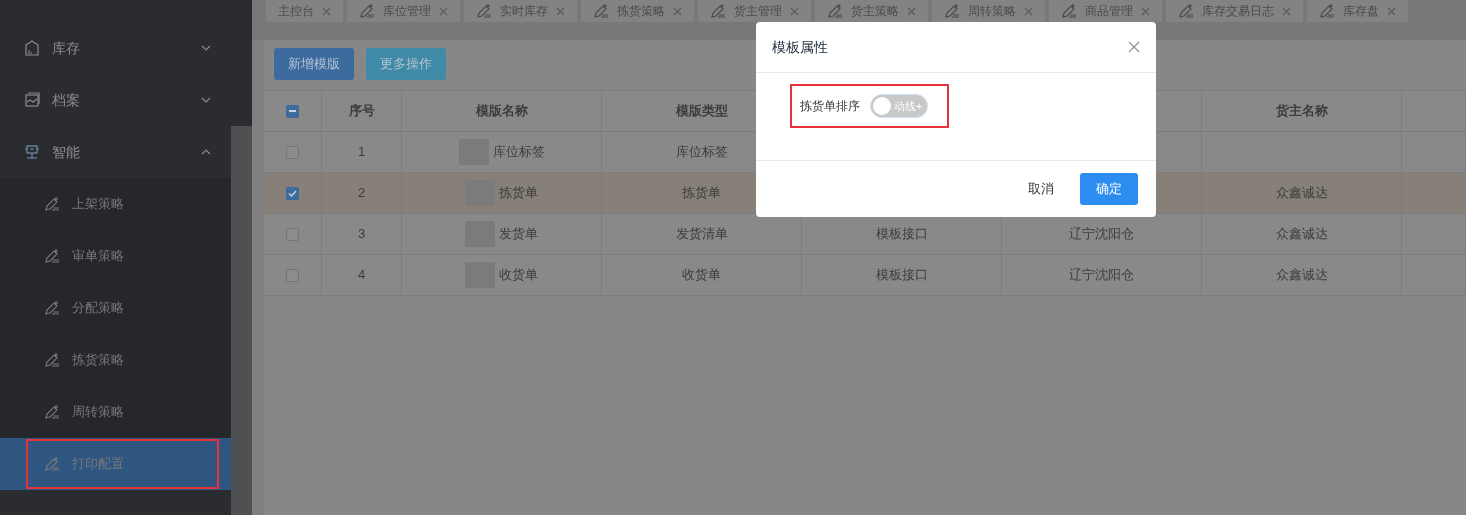 This screenshot has height=515, width=1466. What do you see at coordinates (701, 111) in the screenshot?
I see `column-header: 模版类型` at bounding box center [701, 111].